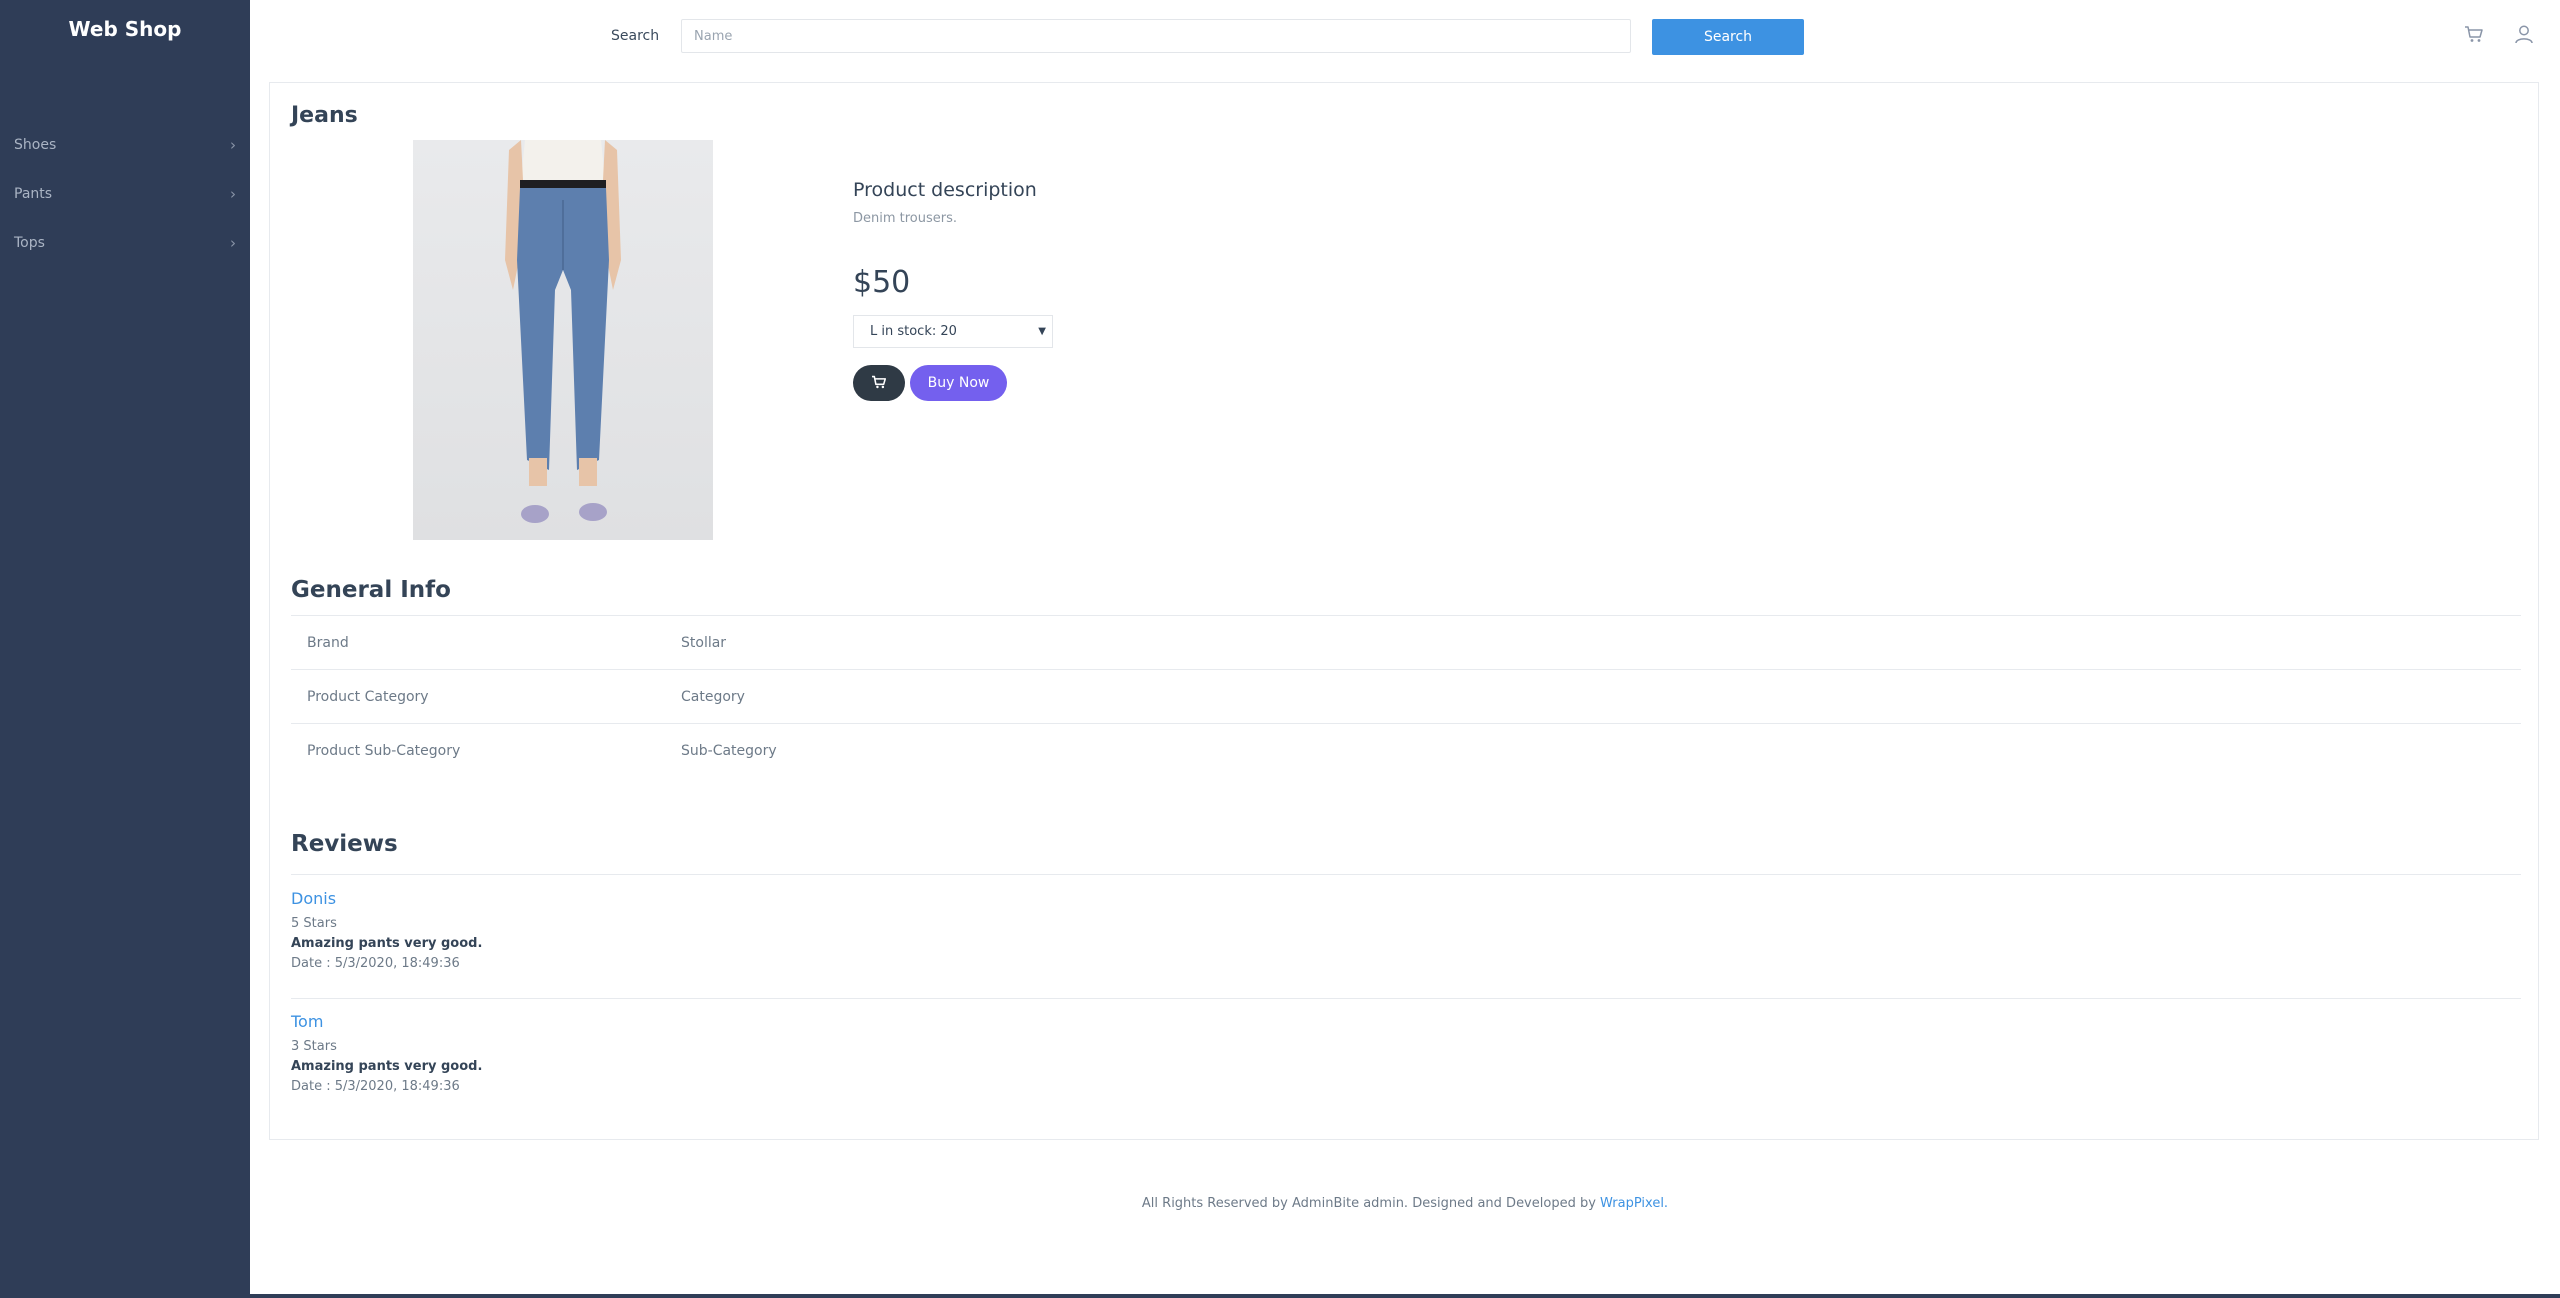  I want to click on bottom-strip, so click(1405, 1296).